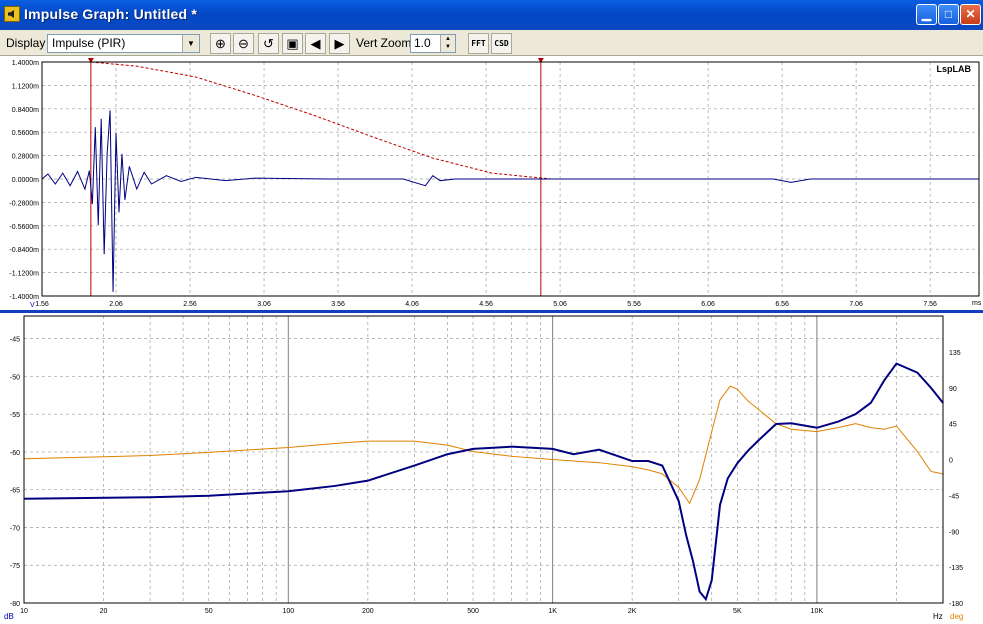 The width and height of the screenshot is (983, 624). I want to click on zoom-out-icon: ⊖, so click(243, 43).